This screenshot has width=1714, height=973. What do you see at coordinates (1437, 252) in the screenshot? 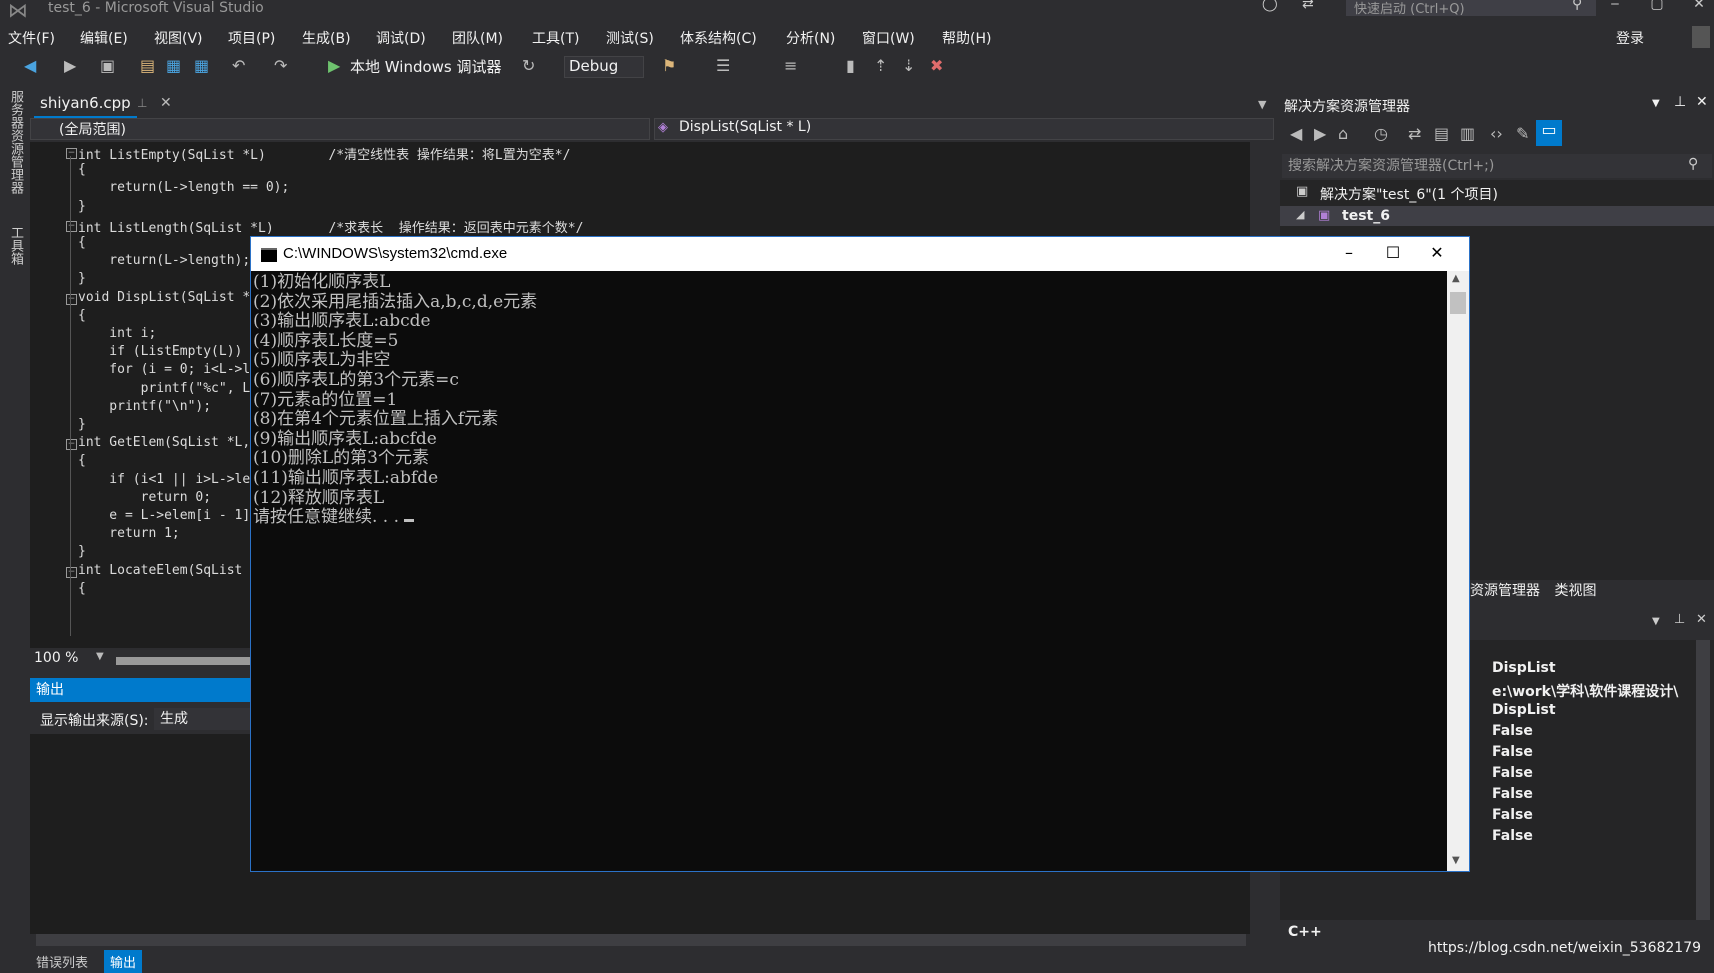
I see `cmd-close-button: ✕` at bounding box center [1437, 252].